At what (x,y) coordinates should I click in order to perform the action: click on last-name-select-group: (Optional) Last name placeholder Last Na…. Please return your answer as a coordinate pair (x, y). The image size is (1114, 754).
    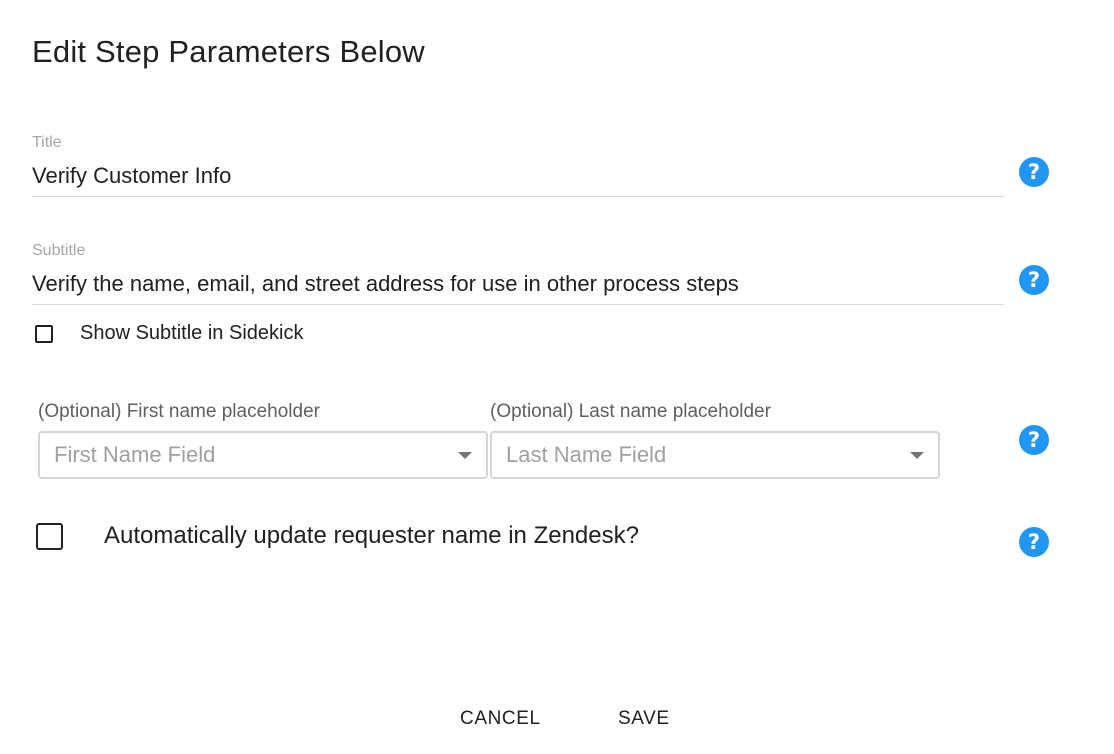
    Looking at the image, I should click on (715, 439).